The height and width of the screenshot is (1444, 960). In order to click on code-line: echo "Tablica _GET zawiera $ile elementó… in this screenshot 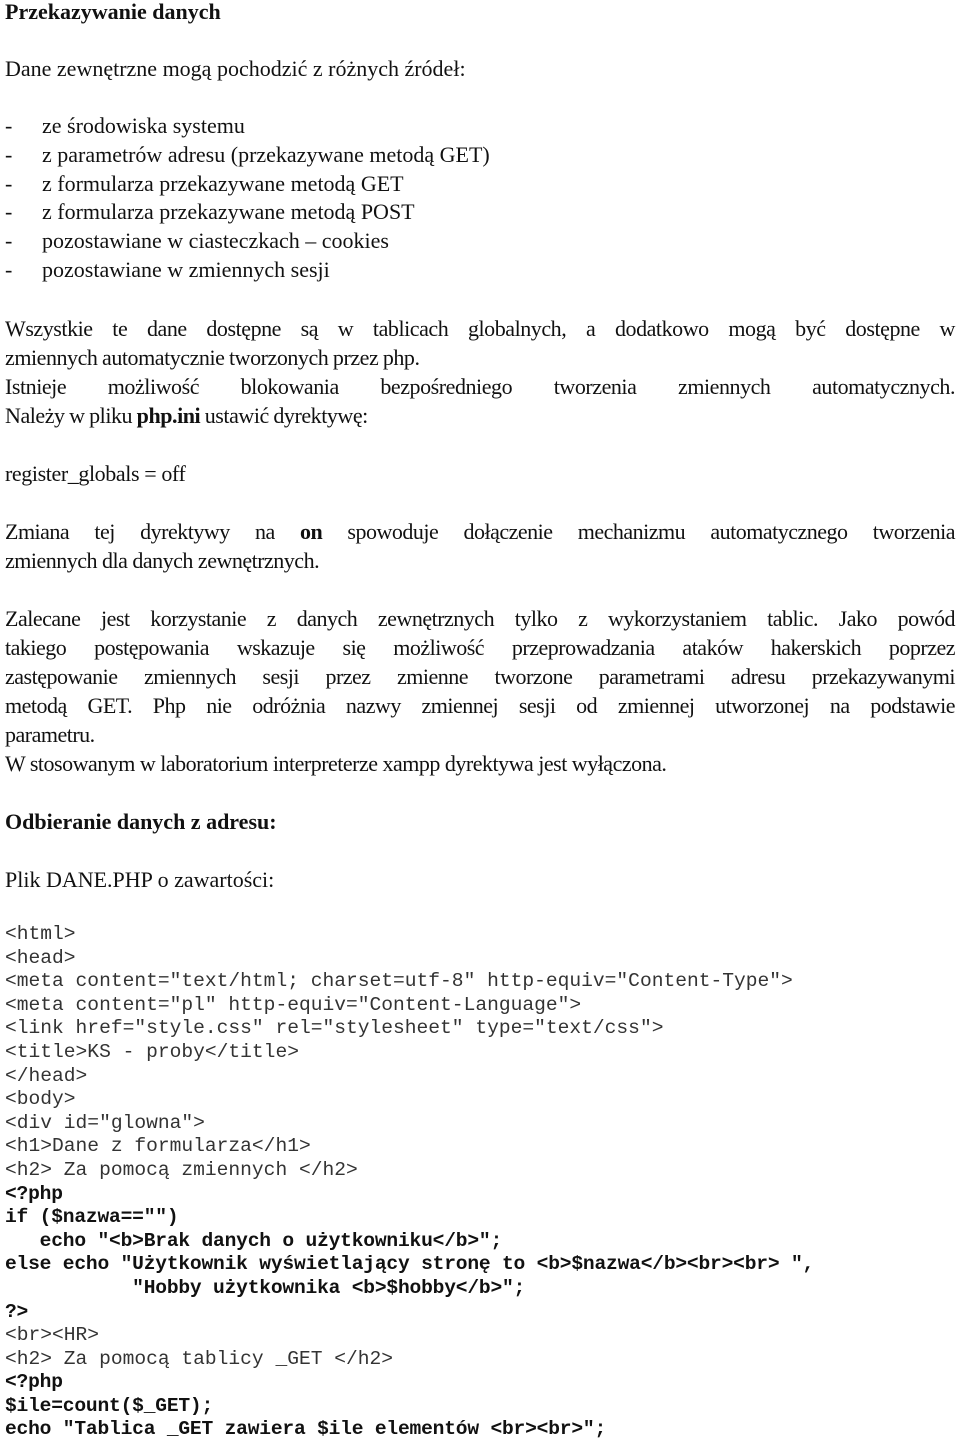, I will do `click(306, 1429)`.